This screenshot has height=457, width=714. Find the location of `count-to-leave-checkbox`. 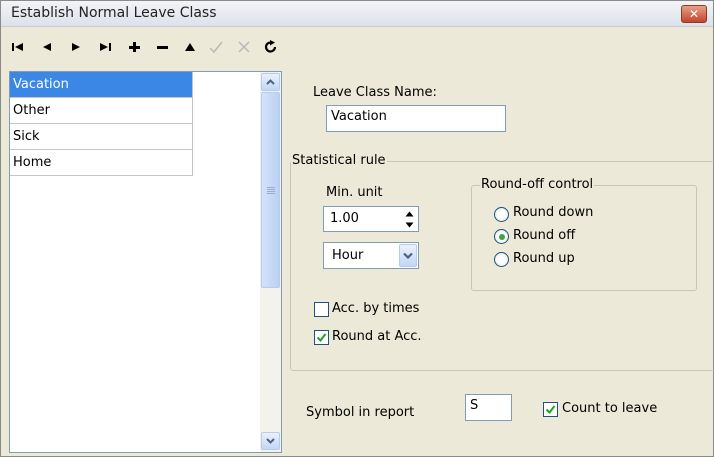

count-to-leave-checkbox is located at coordinates (550, 409).